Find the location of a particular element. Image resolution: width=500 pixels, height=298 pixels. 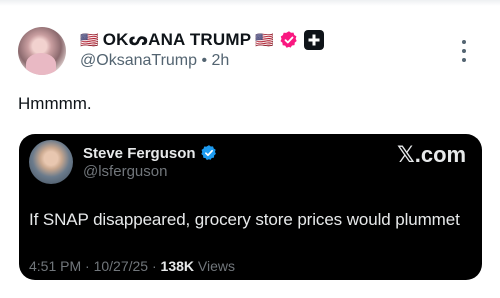

subscriber-badge-icon is located at coordinates (313, 40).